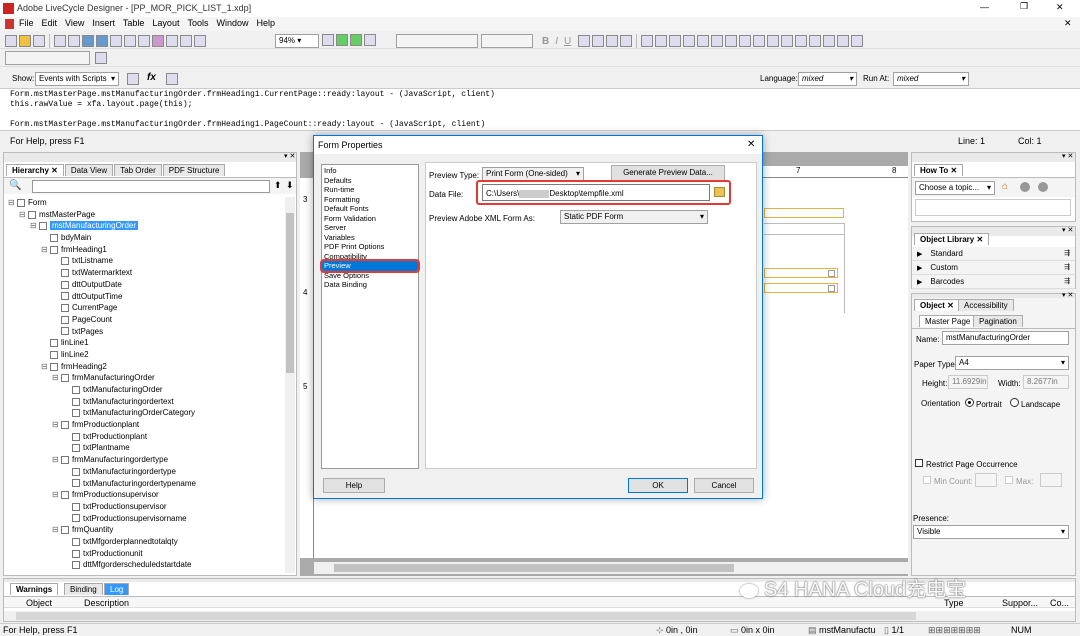 This screenshot has width=1080, height=636. Describe the element at coordinates (1024, 6) in the screenshot. I see `restore-button: ❐` at that location.